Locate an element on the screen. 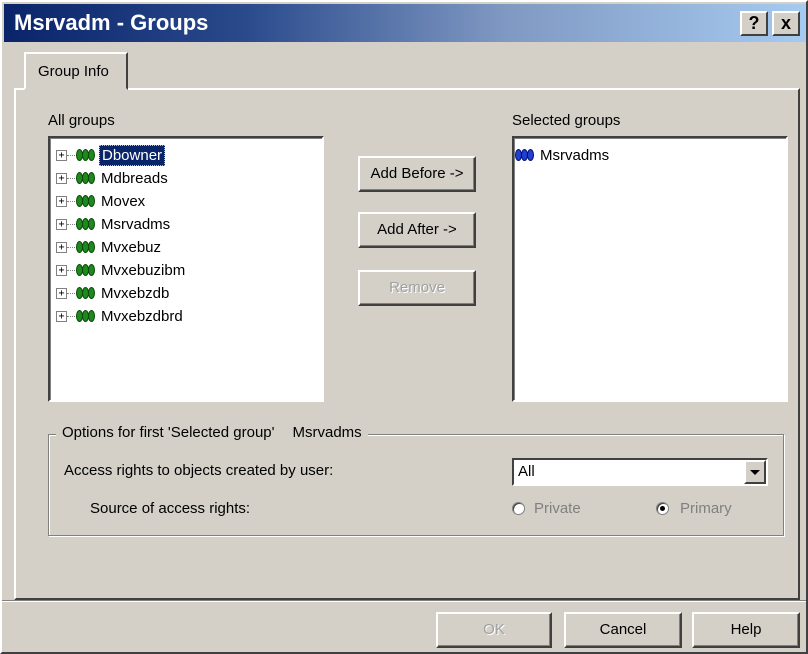  tree-item-mvxebzdb: + Mvxebzdb is located at coordinates (113, 293).